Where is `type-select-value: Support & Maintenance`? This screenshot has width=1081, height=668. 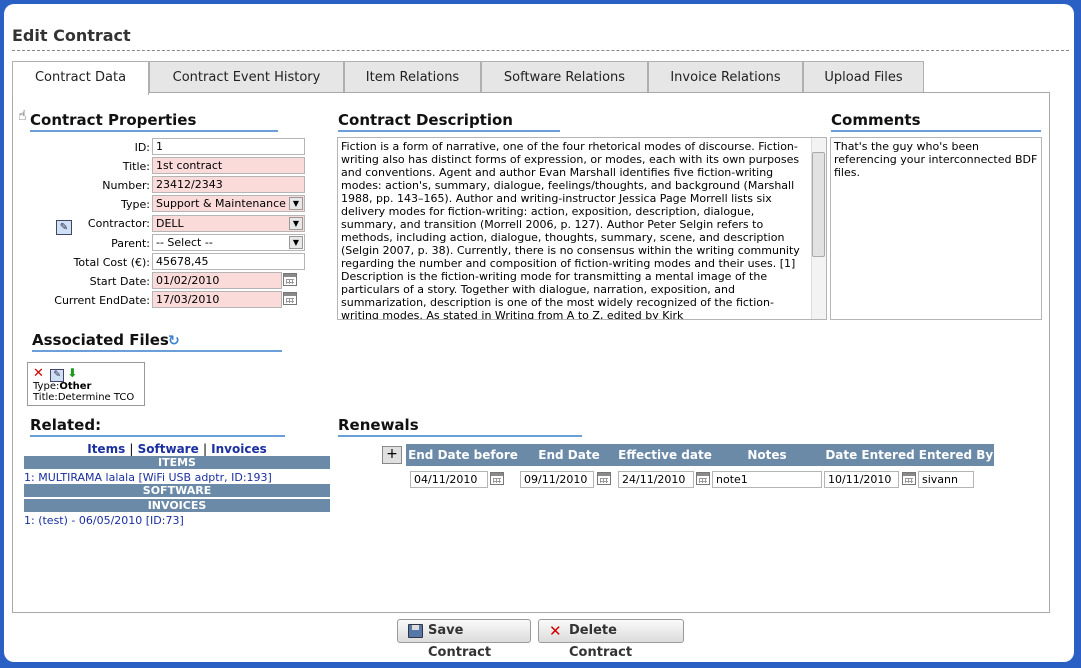
type-select-value: Support & Maintenance is located at coordinates (221, 203).